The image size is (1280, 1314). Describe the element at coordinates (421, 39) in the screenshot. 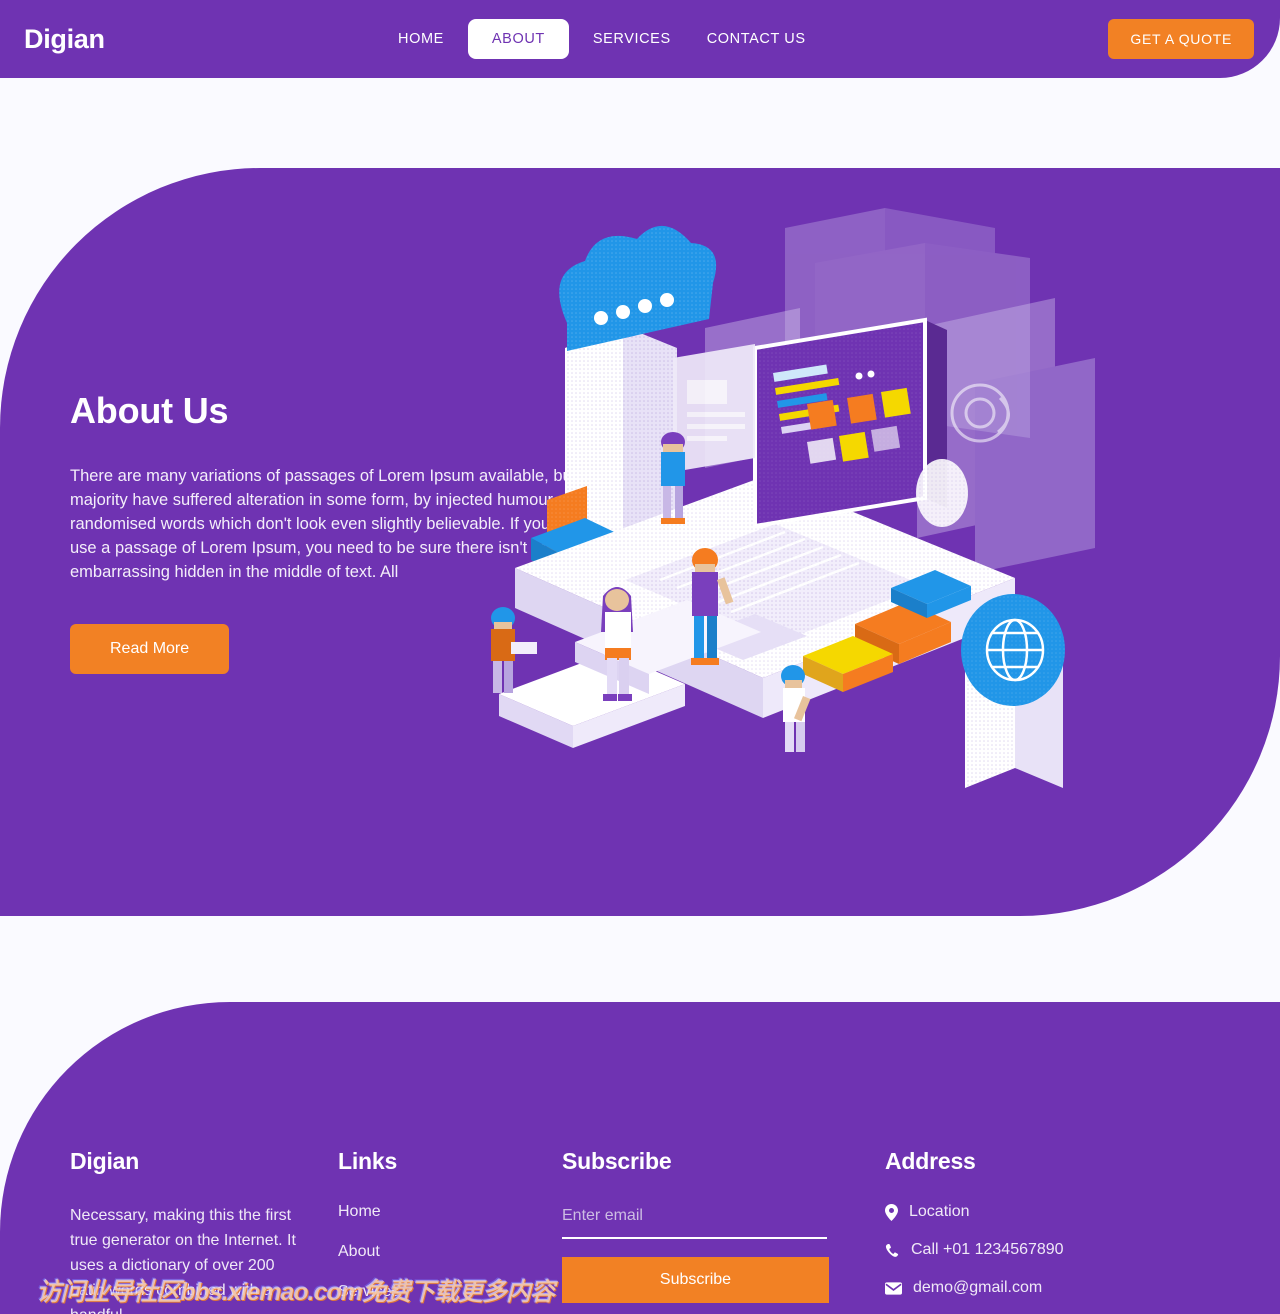

I see `nav-item-home: HOME` at that location.